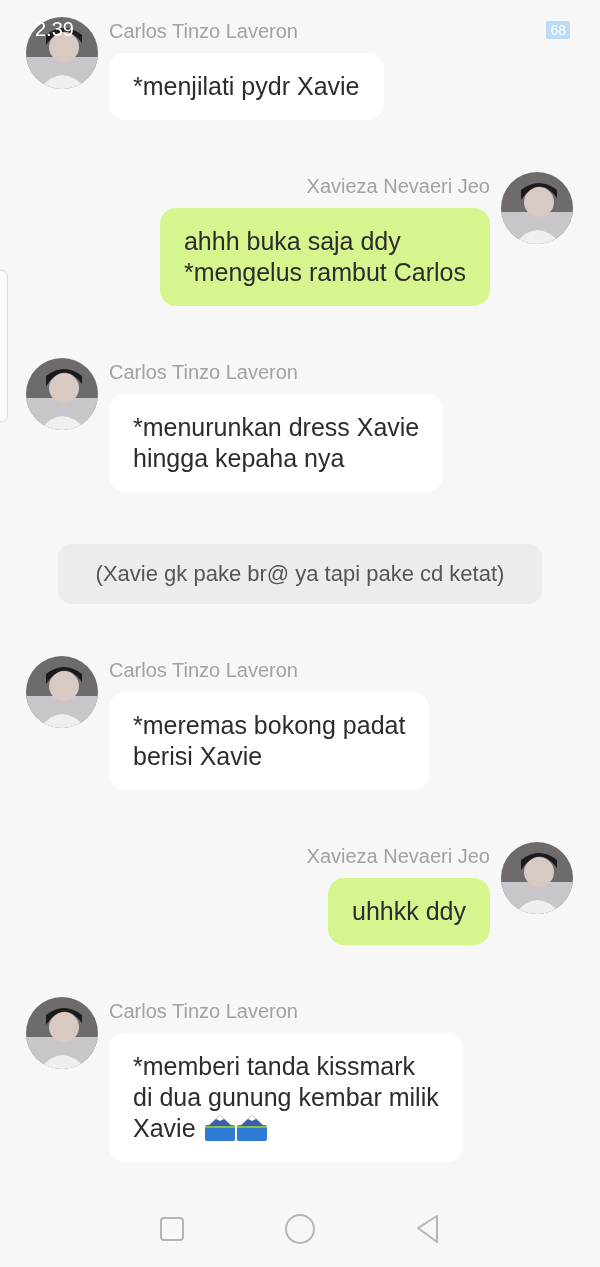 This screenshot has height=1267, width=600. What do you see at coordinates (558, 29) in the screenshot?
I see `battery-level: 68` at bounding box center [558, 29].